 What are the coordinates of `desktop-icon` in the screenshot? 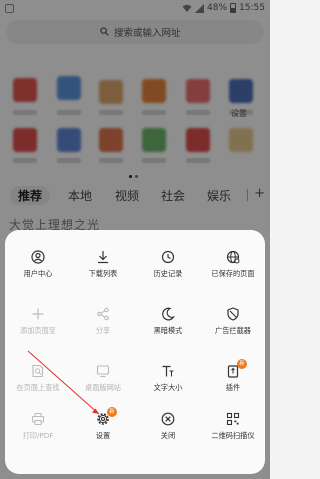 It's located at (103, 371).